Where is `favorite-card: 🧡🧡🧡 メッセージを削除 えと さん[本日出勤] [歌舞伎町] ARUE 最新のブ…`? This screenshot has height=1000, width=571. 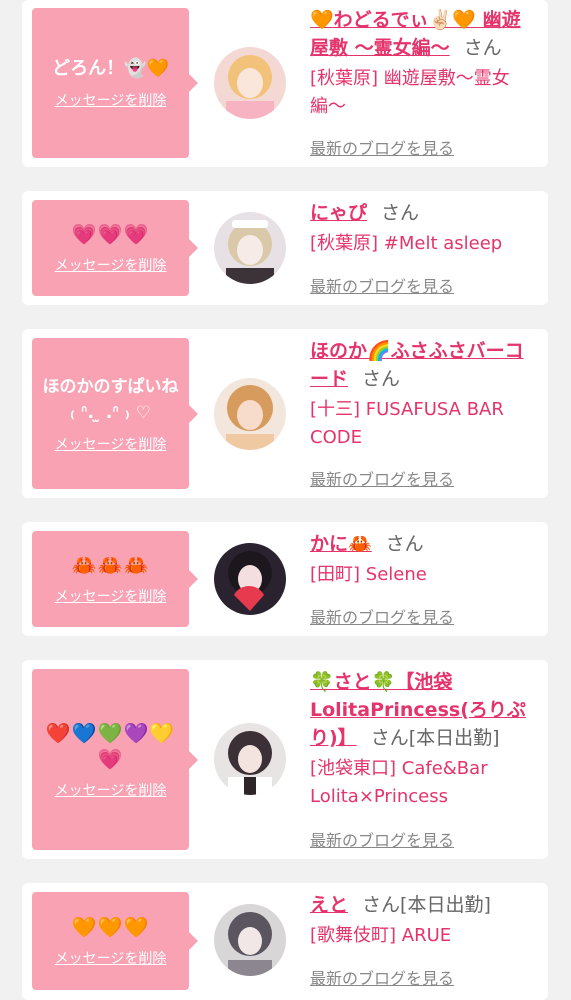
favorite-card: 🧡🧡🧡 メッセージを削除 えと さん[本日出勤] [歌舞伎町] ARUE 最新のブ… is located at coordinates (285, 941).